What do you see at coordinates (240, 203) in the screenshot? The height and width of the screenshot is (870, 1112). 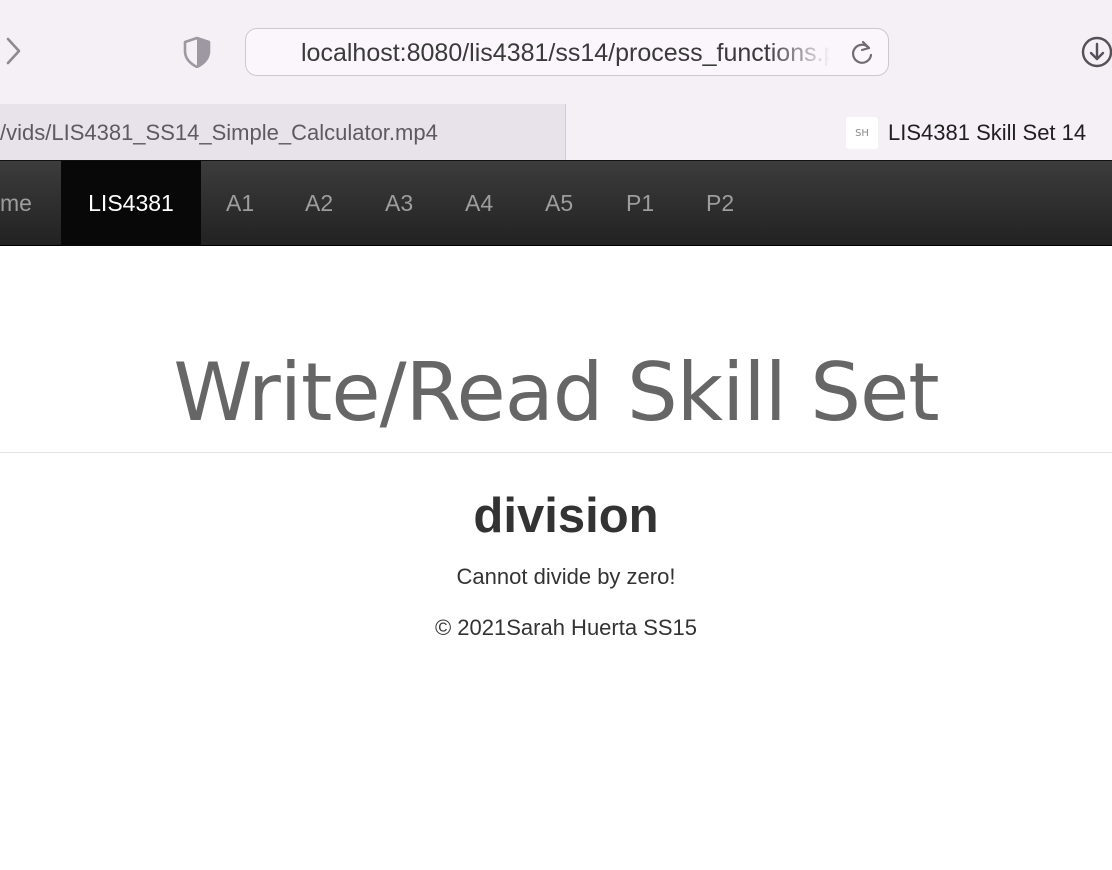 I see `nav-item-a1: A1` at bounding box center [240, 203].